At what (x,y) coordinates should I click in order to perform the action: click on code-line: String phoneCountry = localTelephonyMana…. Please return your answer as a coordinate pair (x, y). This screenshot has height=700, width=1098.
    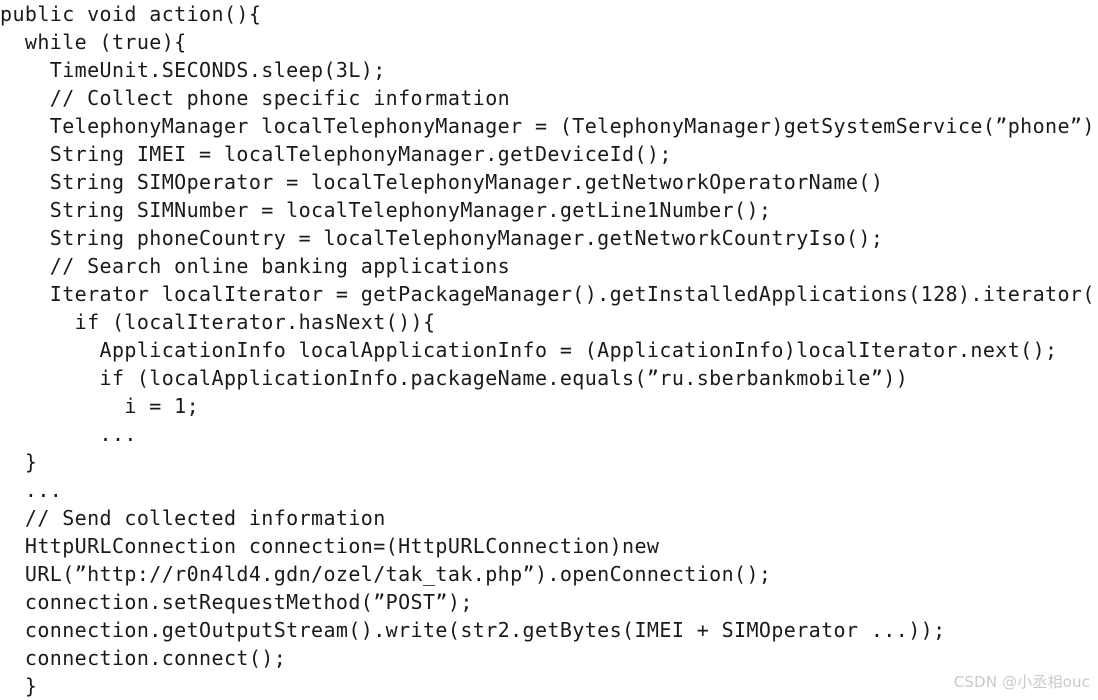
    Looking at the image, I should click on (549, 238).